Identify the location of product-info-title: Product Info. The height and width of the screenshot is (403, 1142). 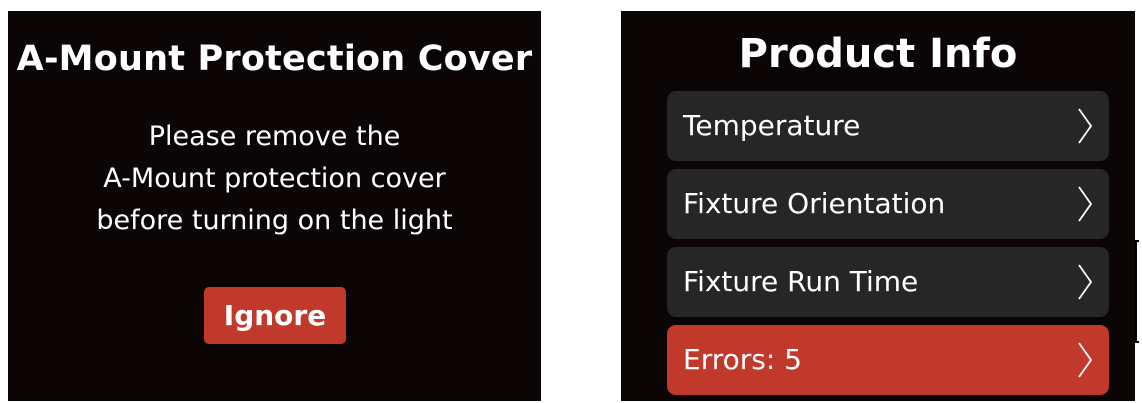
(878, 54).